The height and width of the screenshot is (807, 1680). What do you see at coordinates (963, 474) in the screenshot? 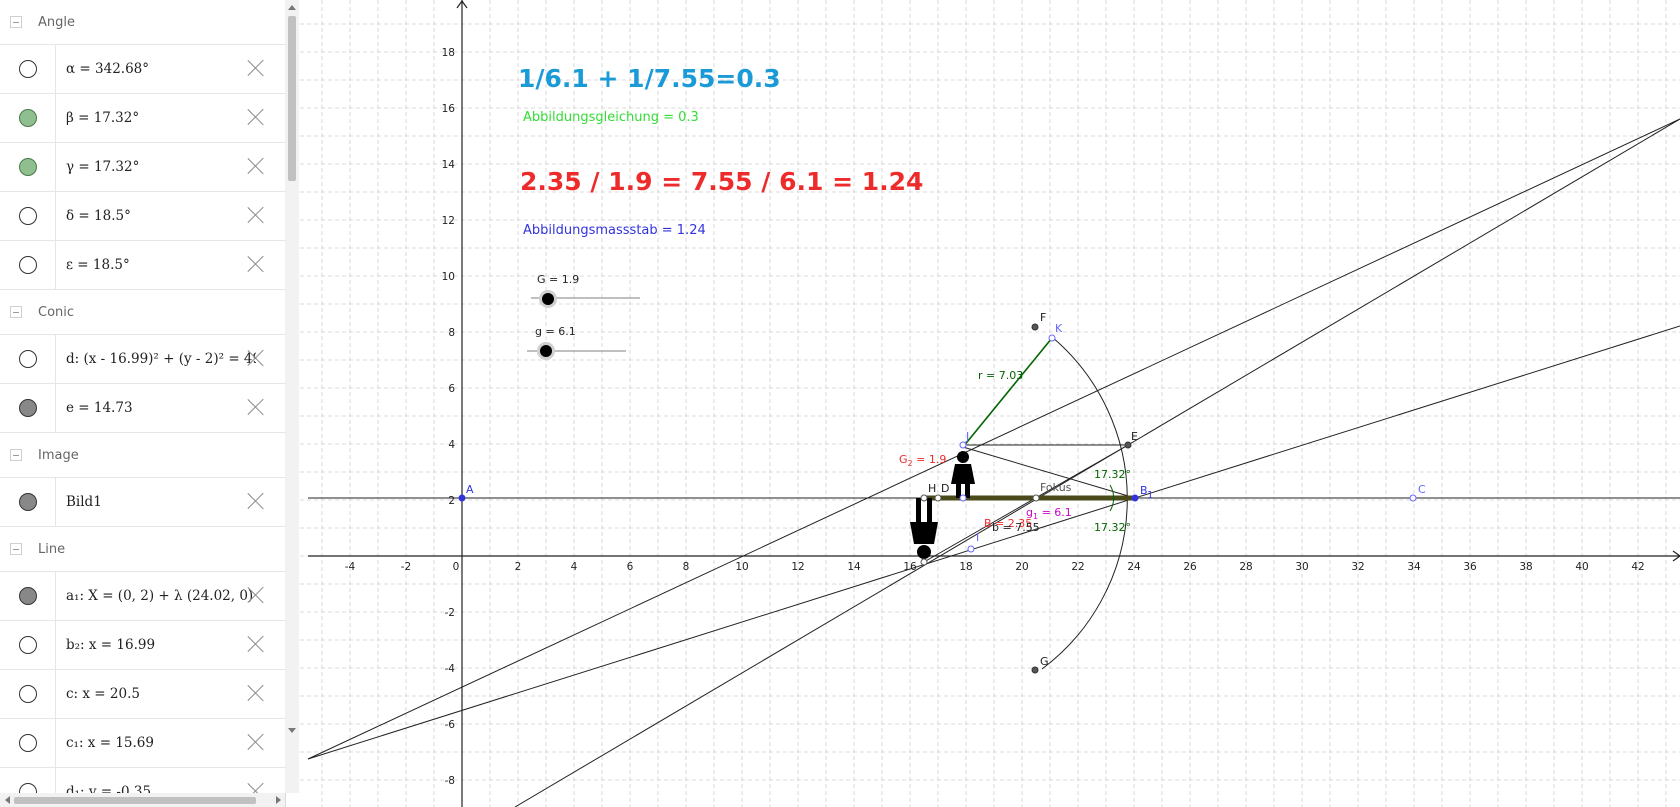
I see `person-upright-icon` at bounding box center [963, 474].